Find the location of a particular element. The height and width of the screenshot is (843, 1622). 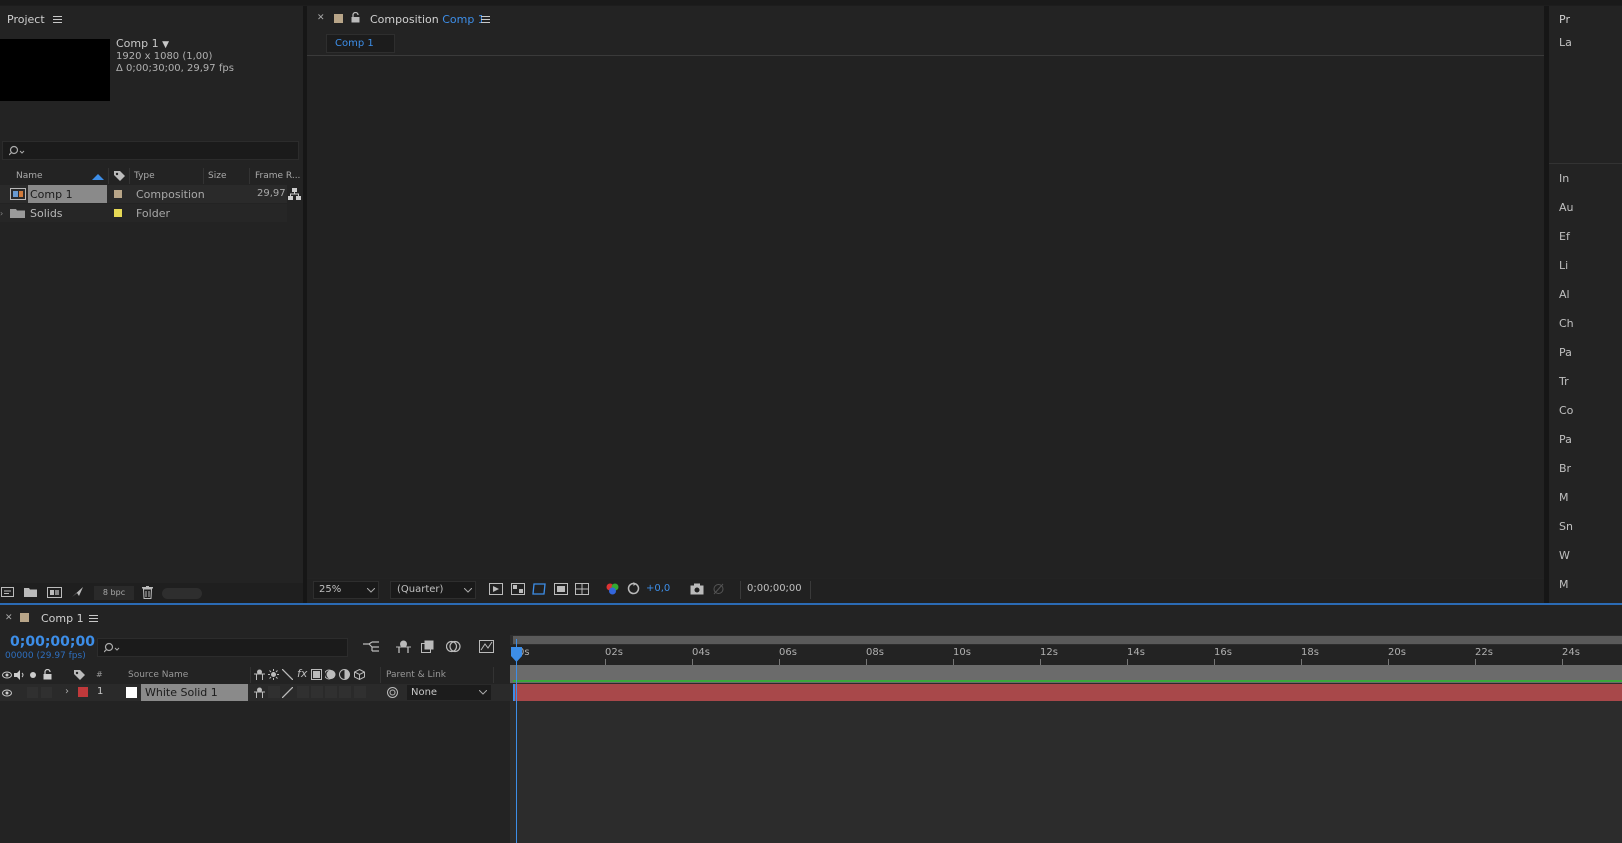

new-composition-icon is located at coordinates (54, 592).